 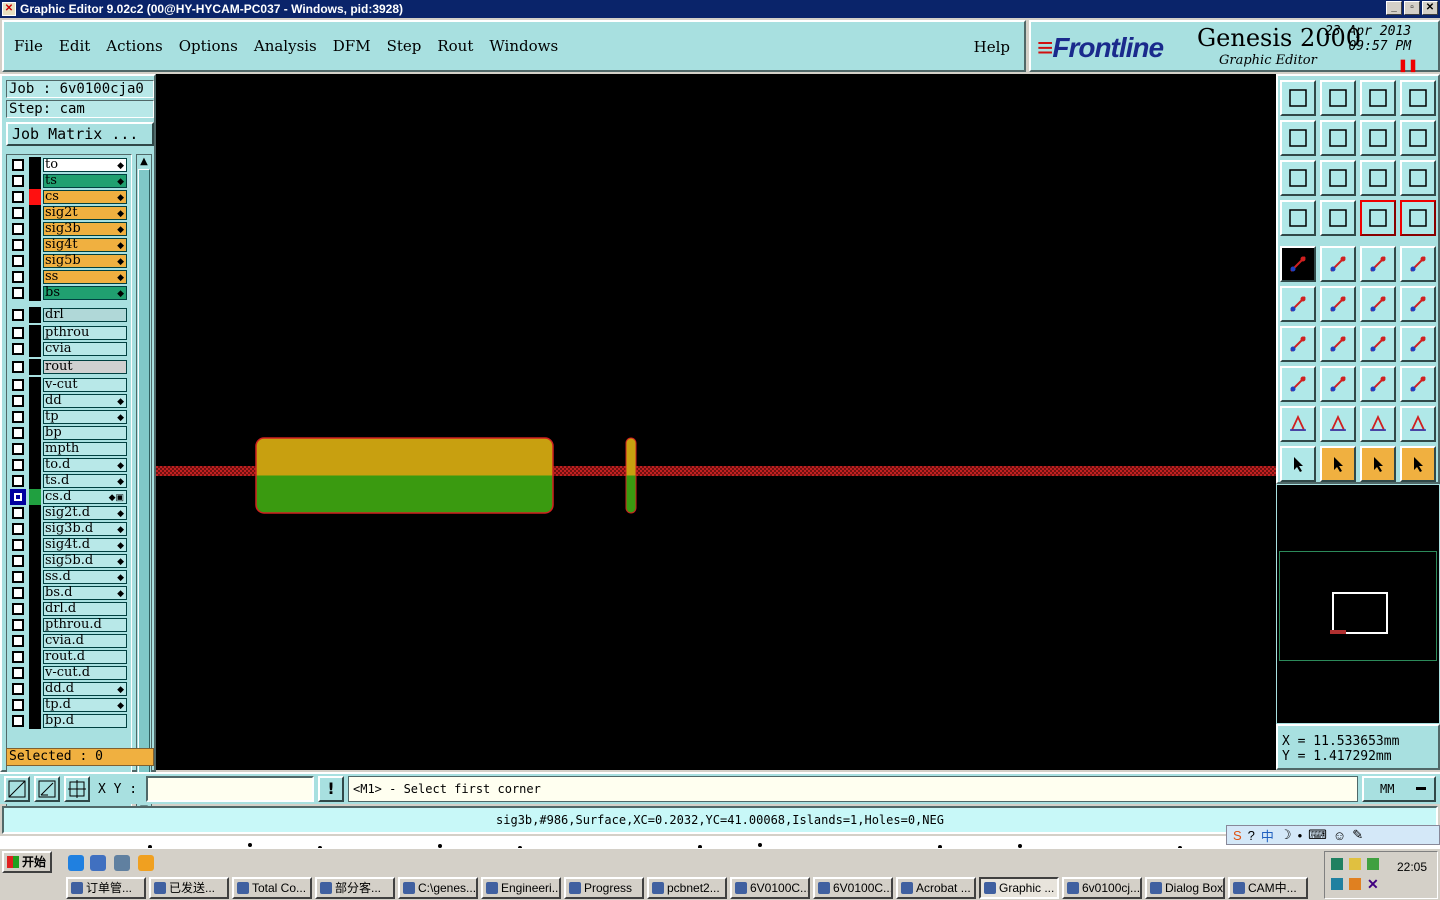 I want to click on menu-edit: Edit, so click(x=74, y=46).